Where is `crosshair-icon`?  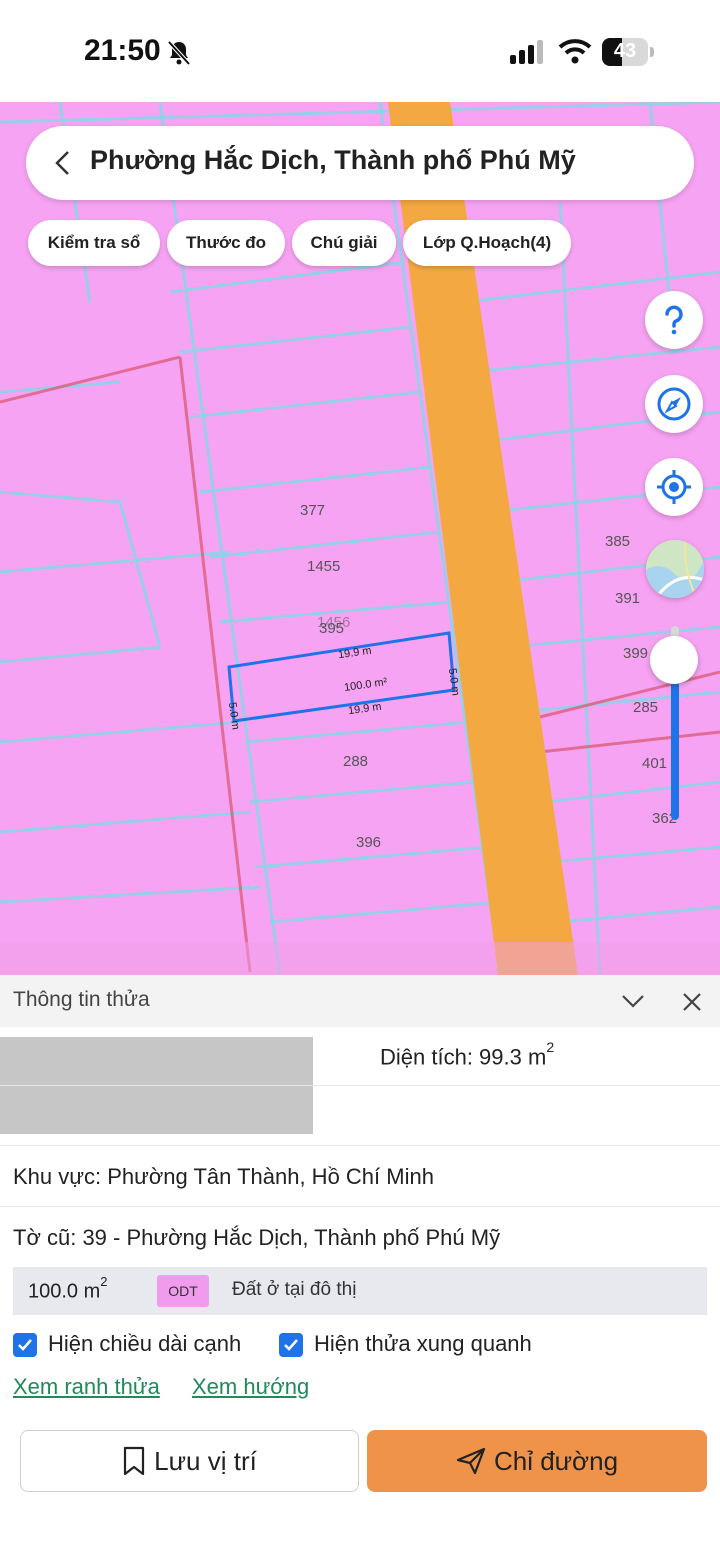
crosshair-icon is located at coordinates (674, 487).